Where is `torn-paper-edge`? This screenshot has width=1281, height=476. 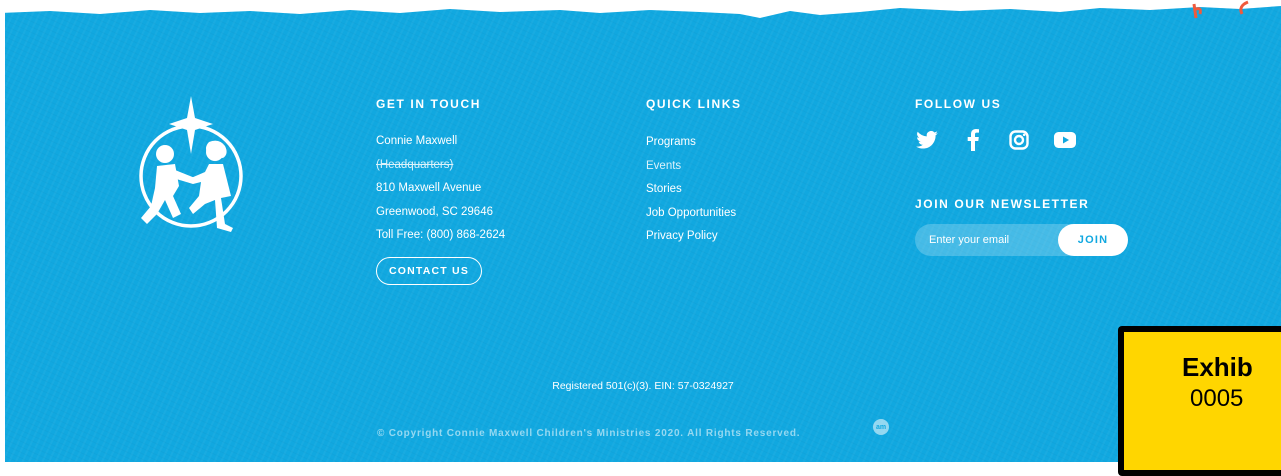
torn-paper-edge is located at coordinates (640, 9).